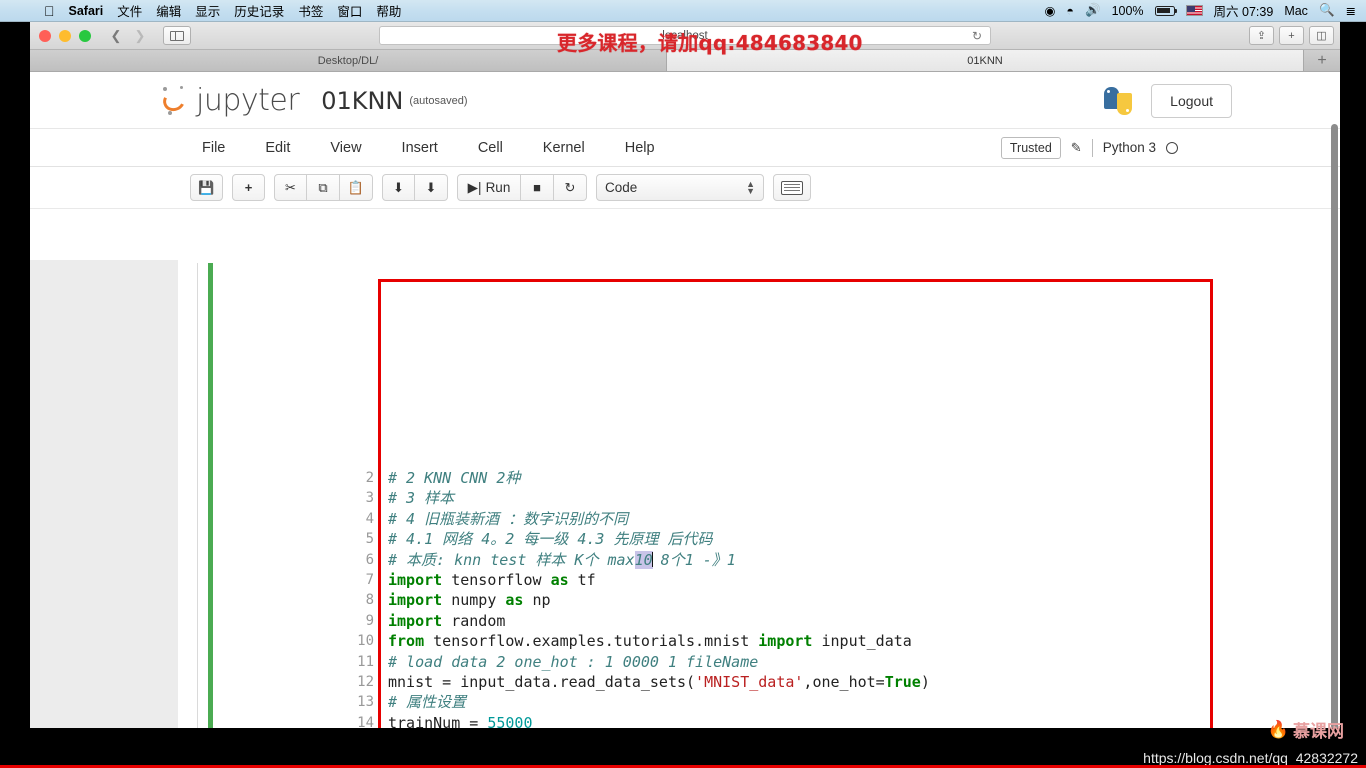 This screenshot has height=768, width=1366. What do you see at coordinates (365, 641) in the screenshot?
I see `line-number: 10` at bounding box center [365, 641].